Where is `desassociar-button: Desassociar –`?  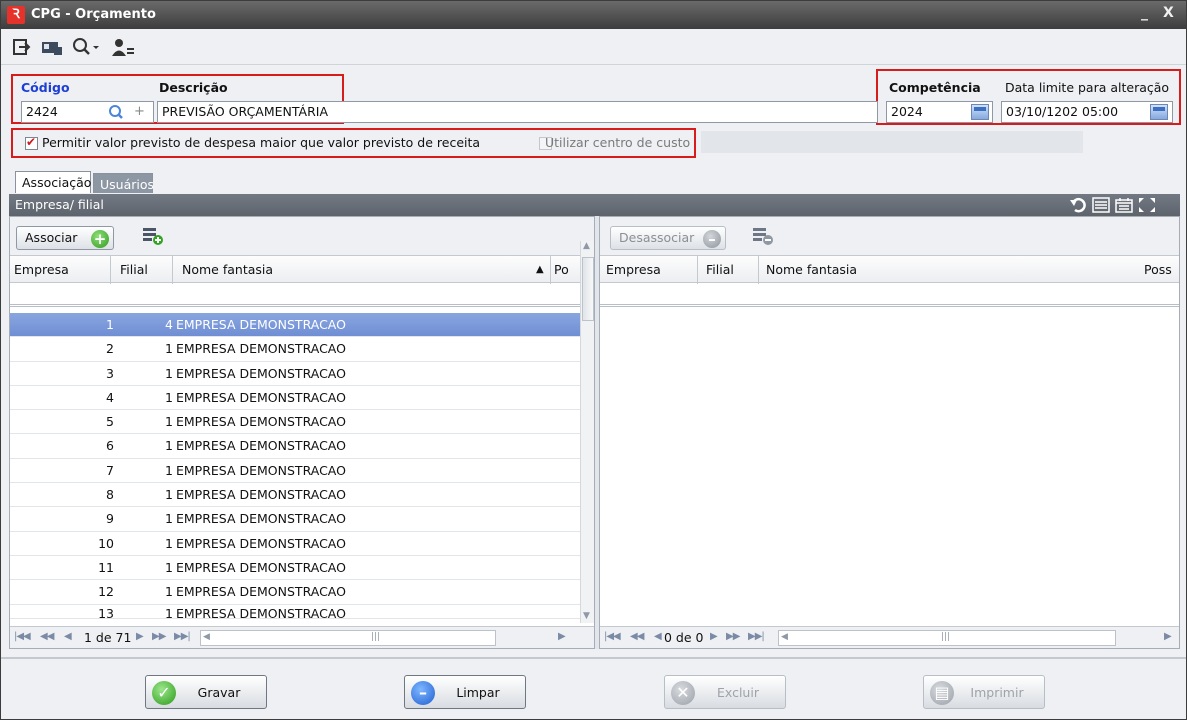 desassociar-button: Desassociar – is located at coordinates (668, 238).